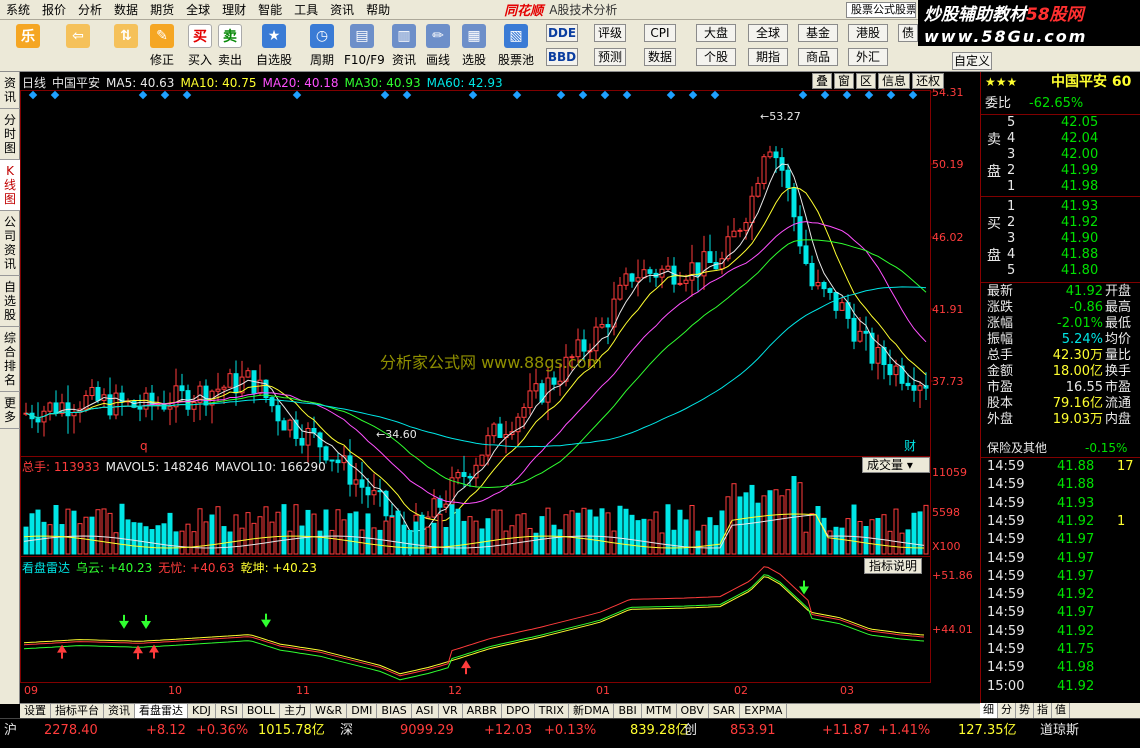 The image size is (1140, 748). Describe the element at coordinates (989, 710) in the screenshot. I see `quote-tab: 细` at that location.